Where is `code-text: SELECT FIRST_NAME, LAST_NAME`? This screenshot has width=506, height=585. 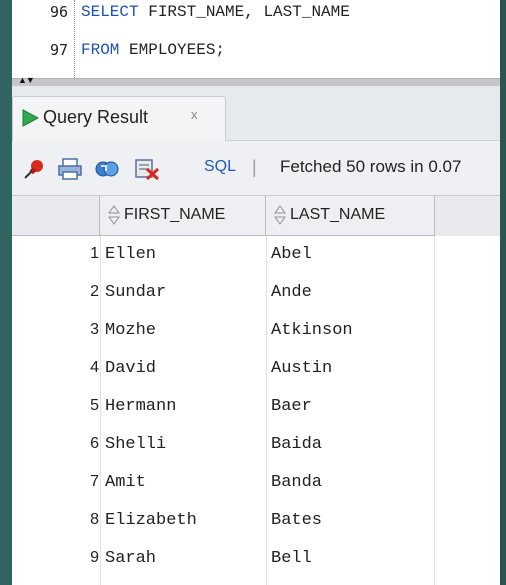 code-text: SELECT FIRST_NAME, LAST_NAME is located at coordinates (215, 12).